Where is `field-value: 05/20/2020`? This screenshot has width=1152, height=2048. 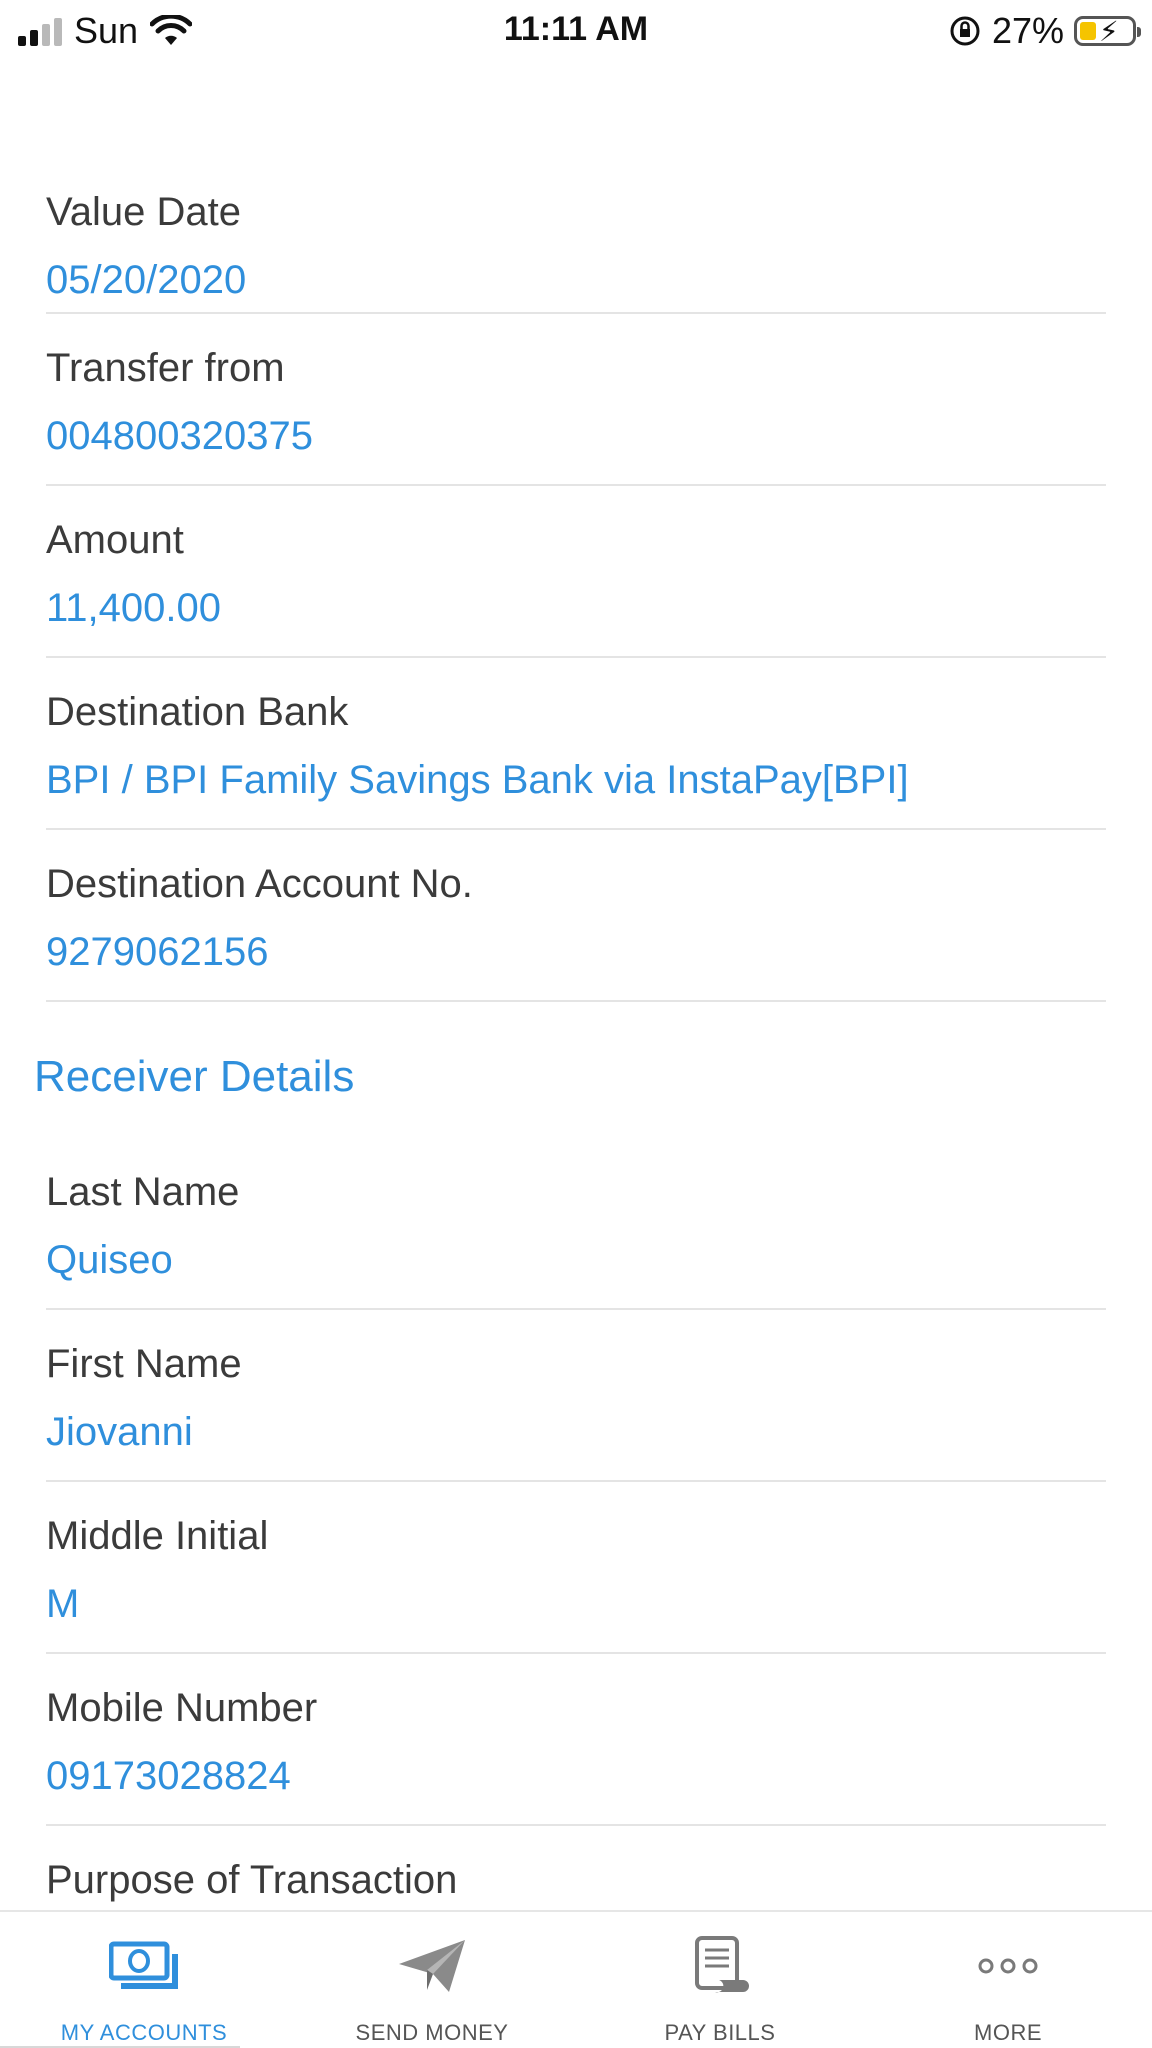
field-value: 05/20/2020 is located at coordinates (146, 280).